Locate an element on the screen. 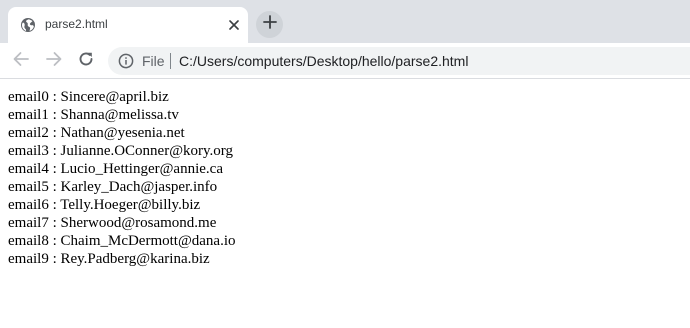  tab-title: parse2.html is located at coordinates (76, 24).